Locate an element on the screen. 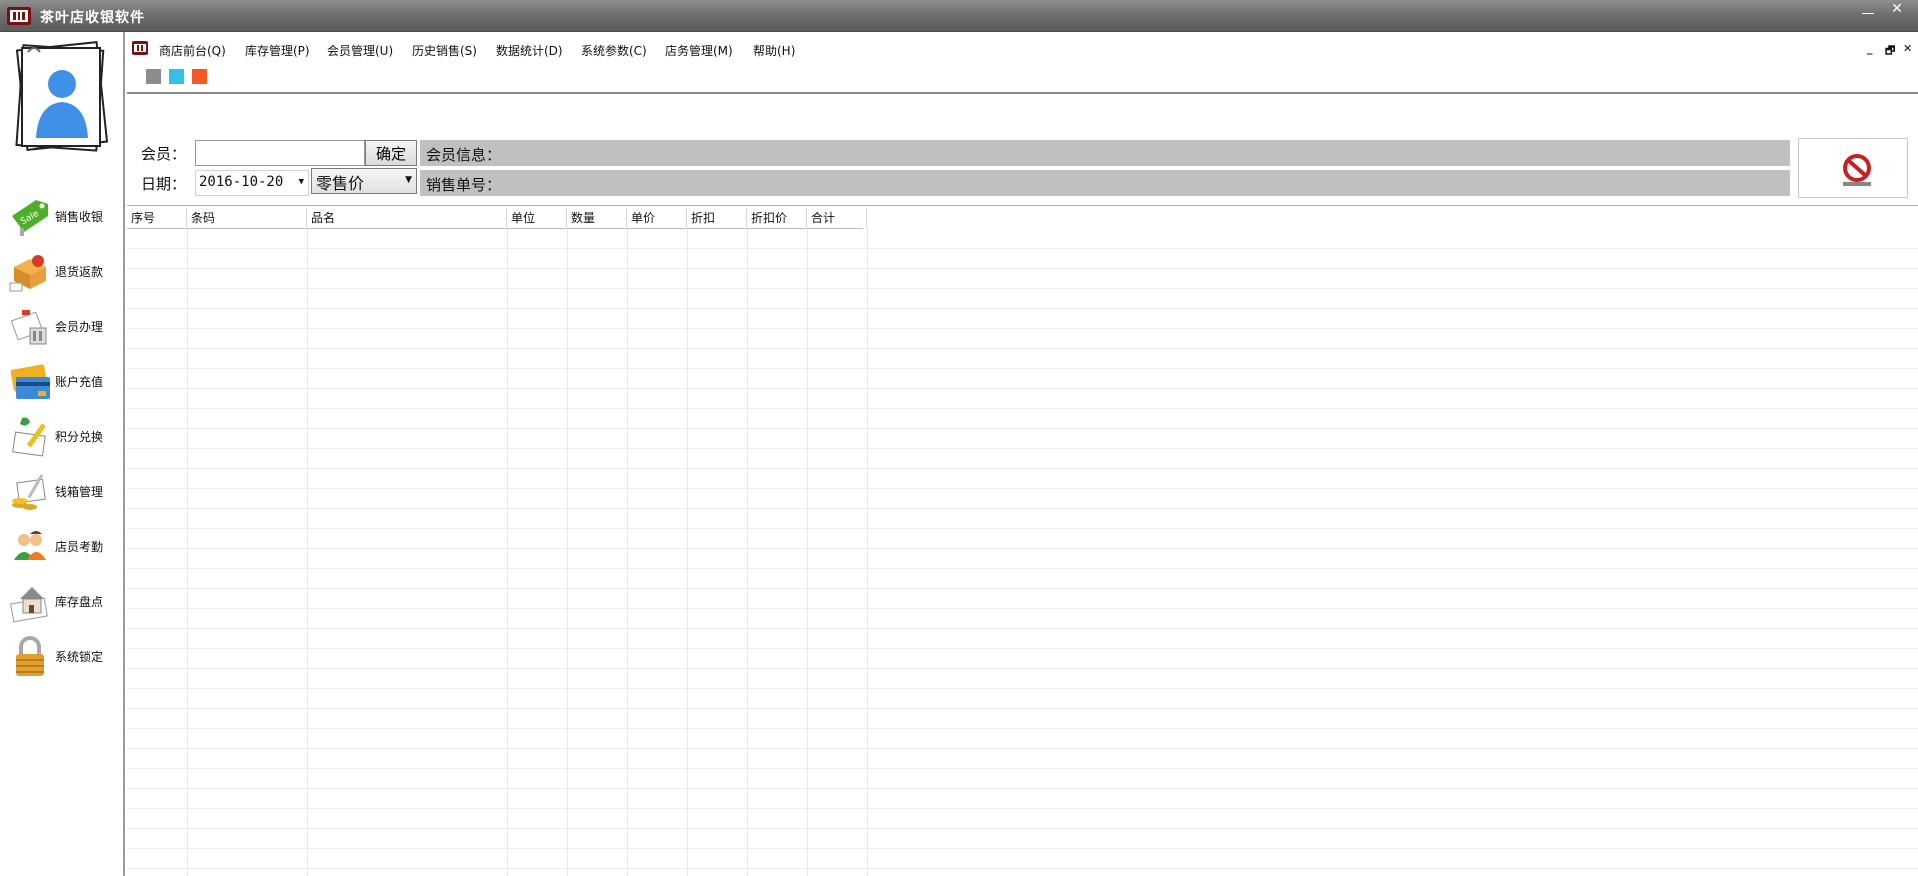 This screenshot has width=1918, height=876. sidebar-item-label: 库存盘点 is located at coordinates (79, 602).